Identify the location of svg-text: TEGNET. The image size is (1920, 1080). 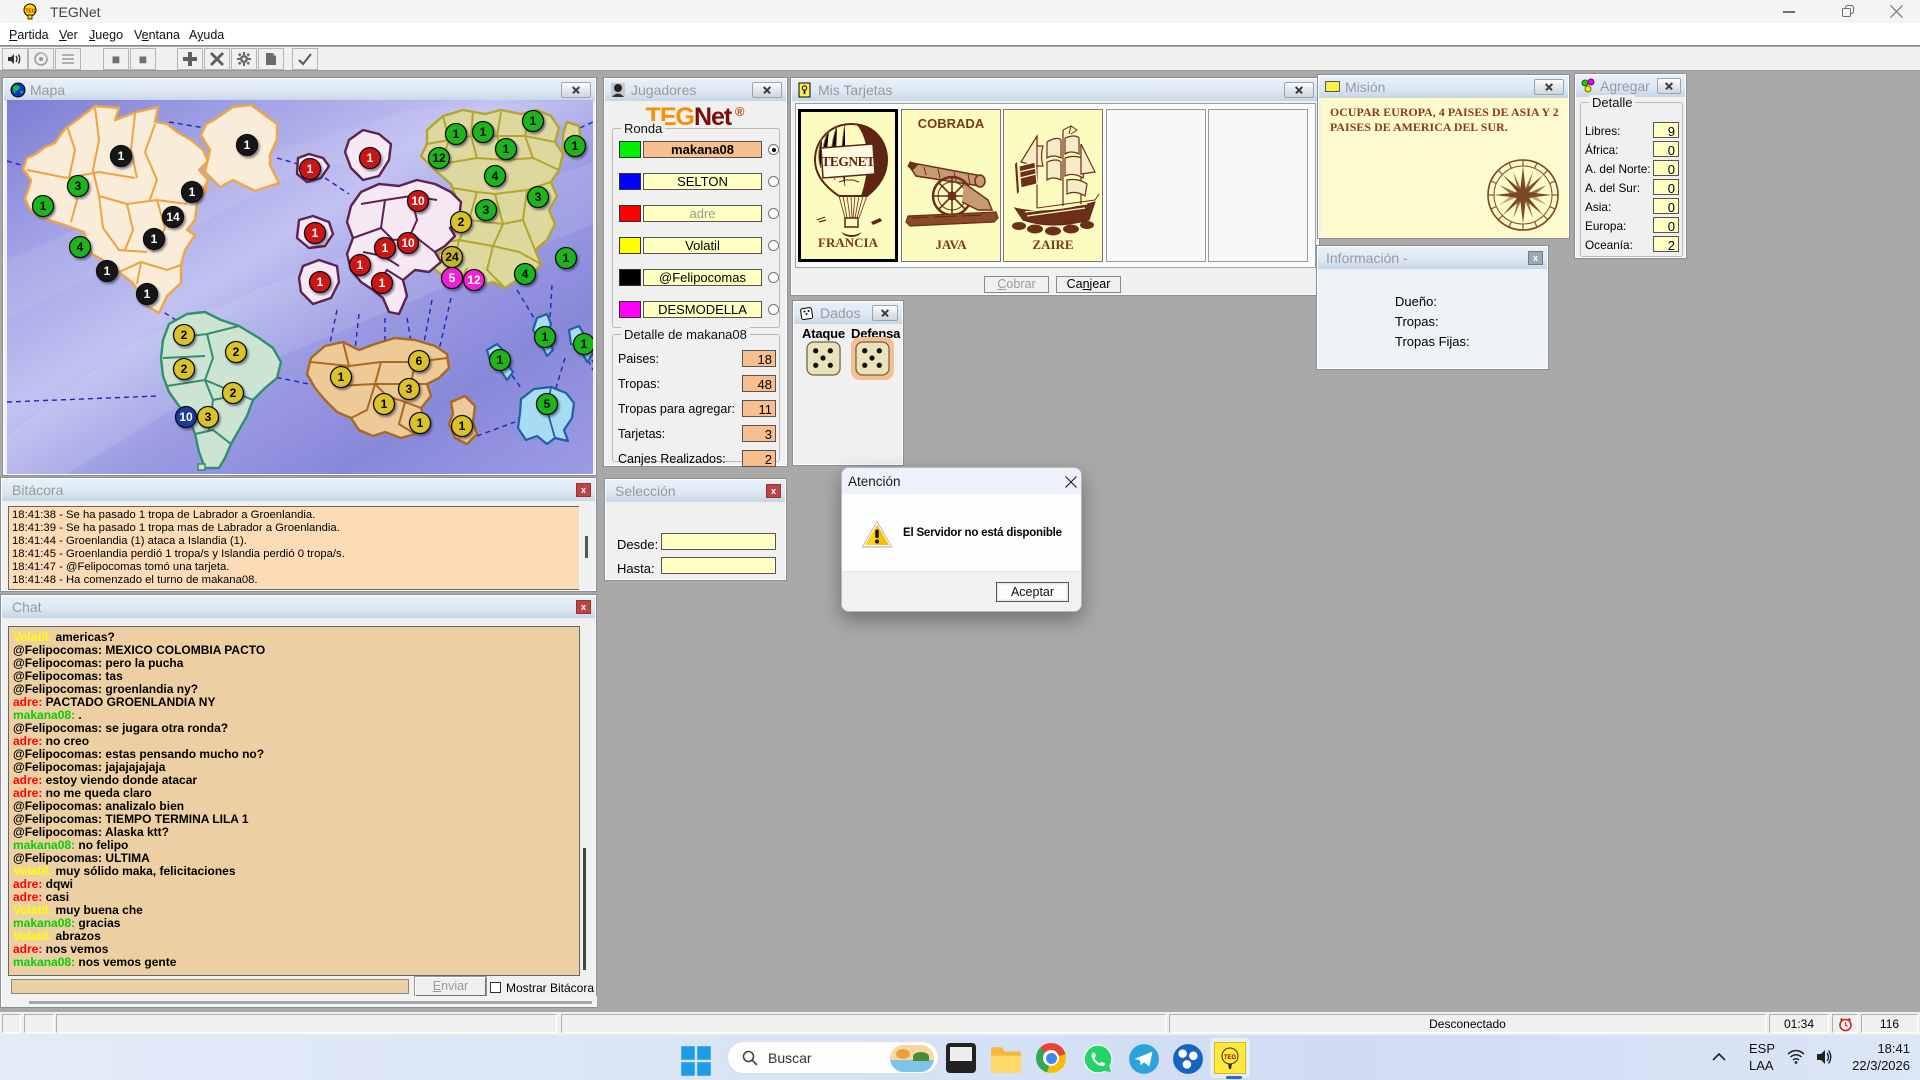
(848, 161).